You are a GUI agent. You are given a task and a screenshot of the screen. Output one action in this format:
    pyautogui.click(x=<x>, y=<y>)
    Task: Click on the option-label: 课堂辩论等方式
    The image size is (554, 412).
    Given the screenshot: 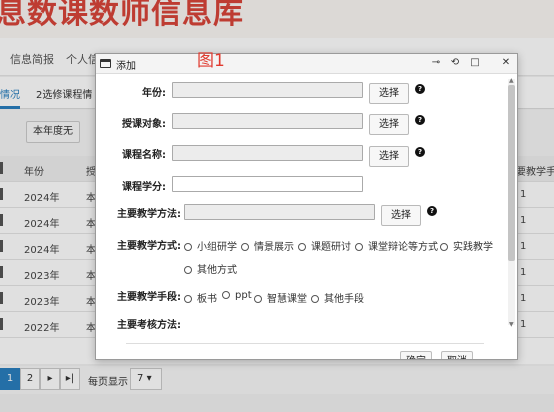 What is the action you would take?
    pyautogui.click(x=403, y=247)
    